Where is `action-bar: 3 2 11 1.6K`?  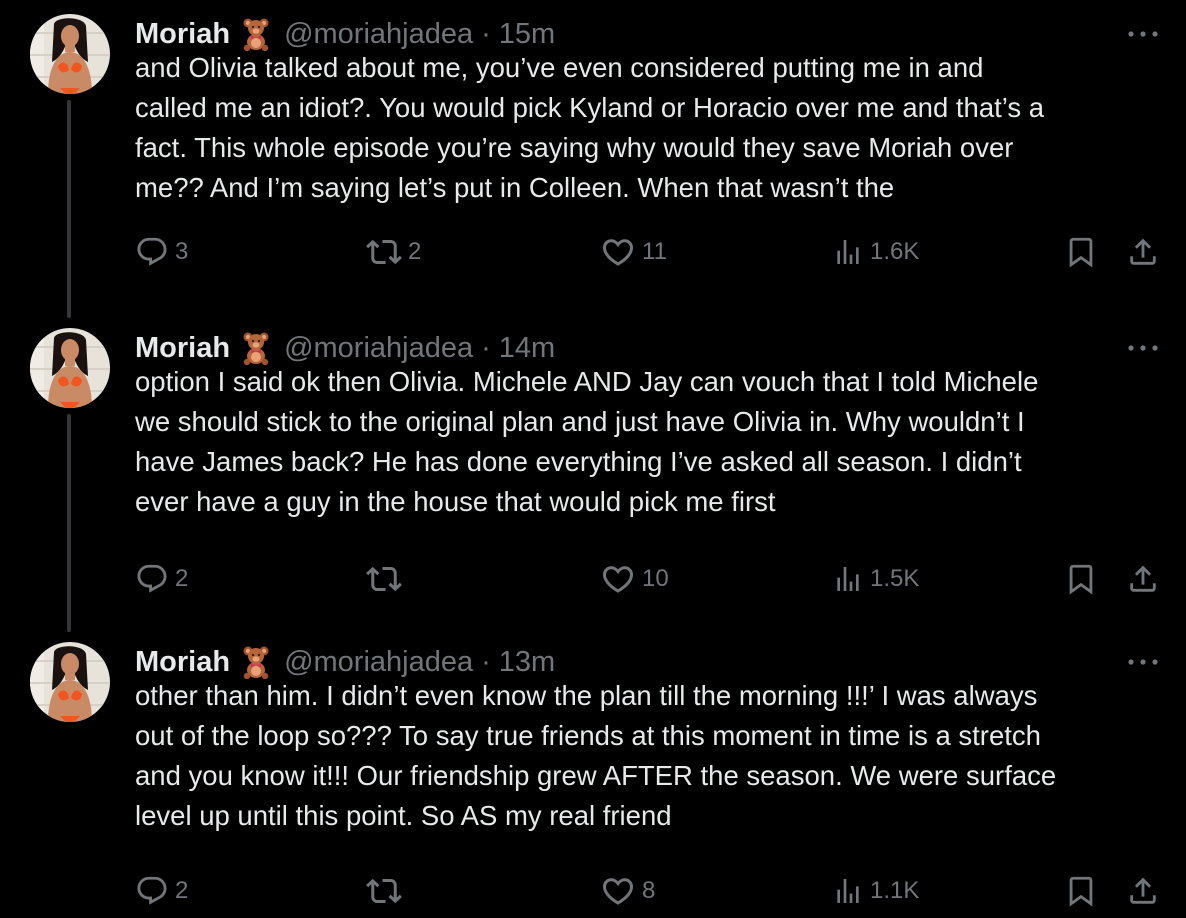
action-bar: 3 2 11 1.6K is located at coordinates (593, 252).